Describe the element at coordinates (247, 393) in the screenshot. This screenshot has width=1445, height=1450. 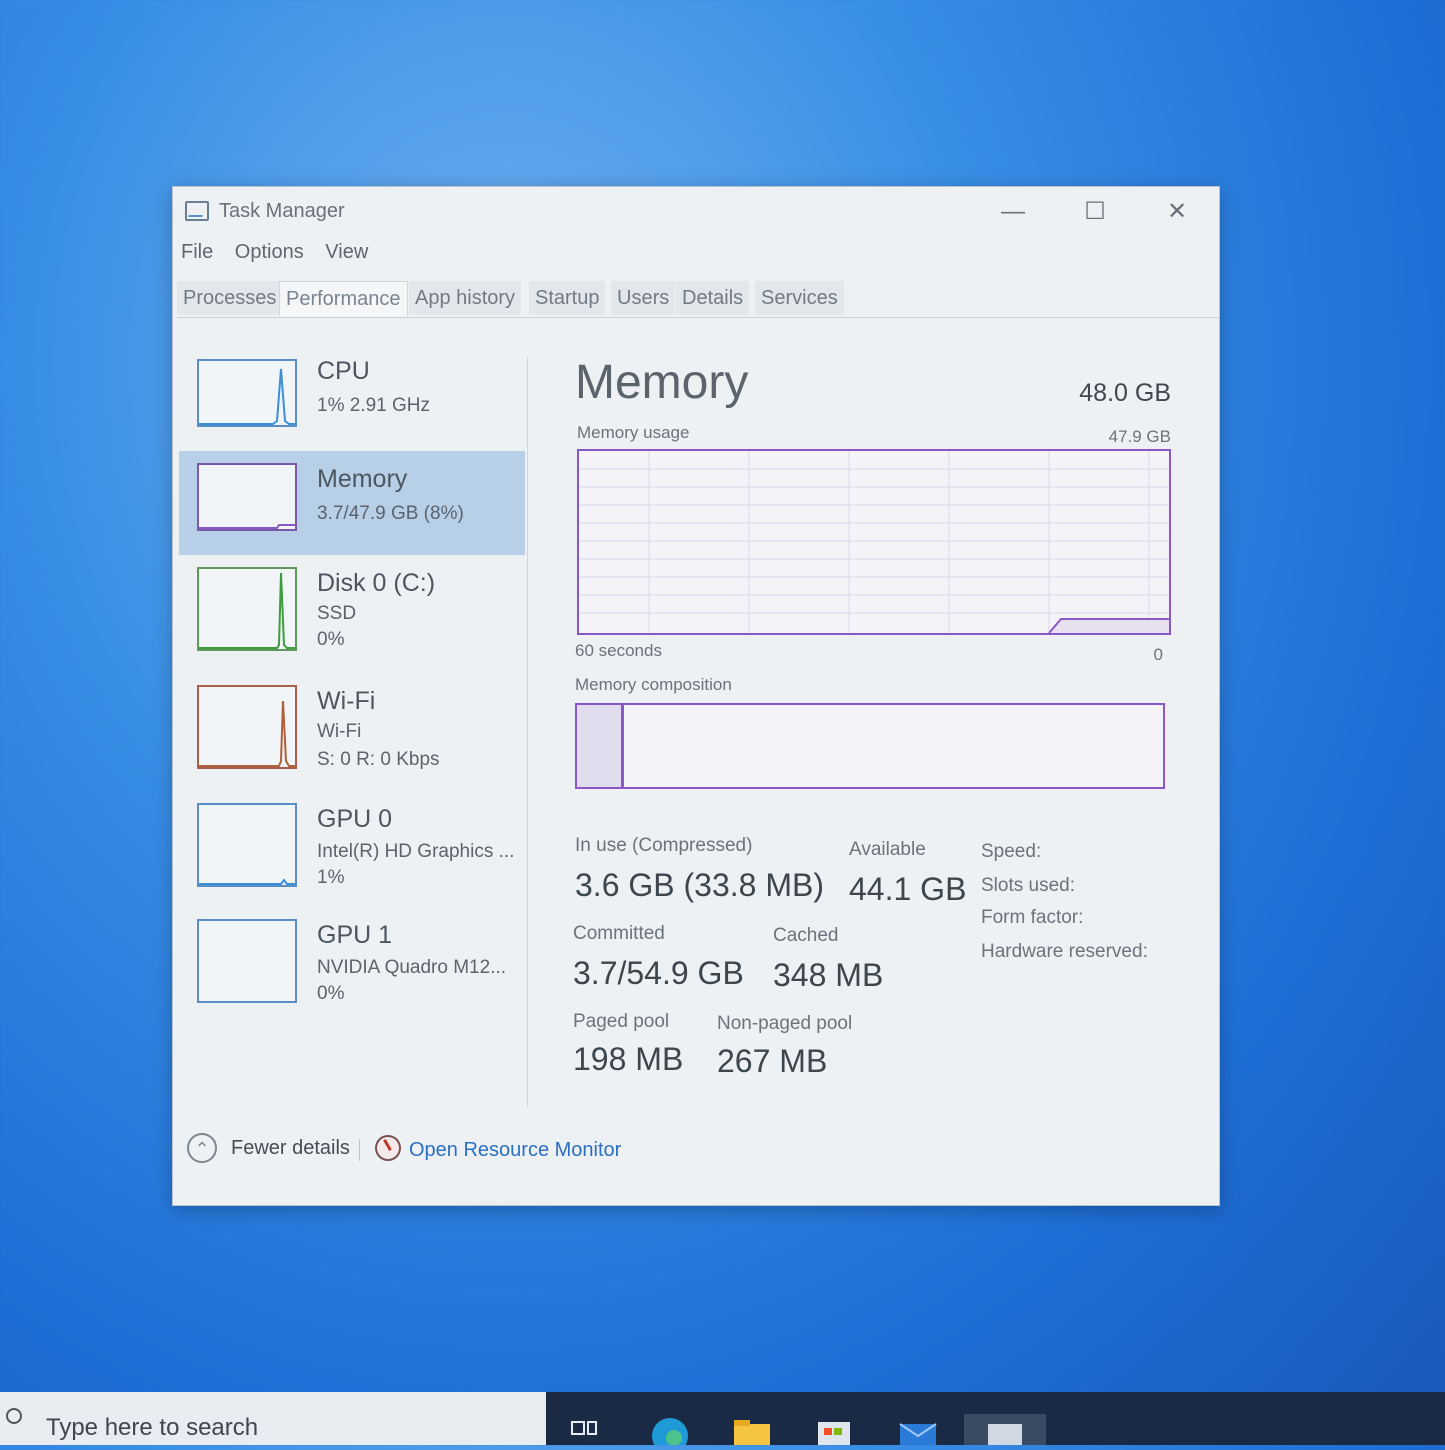
I see `cpu-mini-graph` at that location.